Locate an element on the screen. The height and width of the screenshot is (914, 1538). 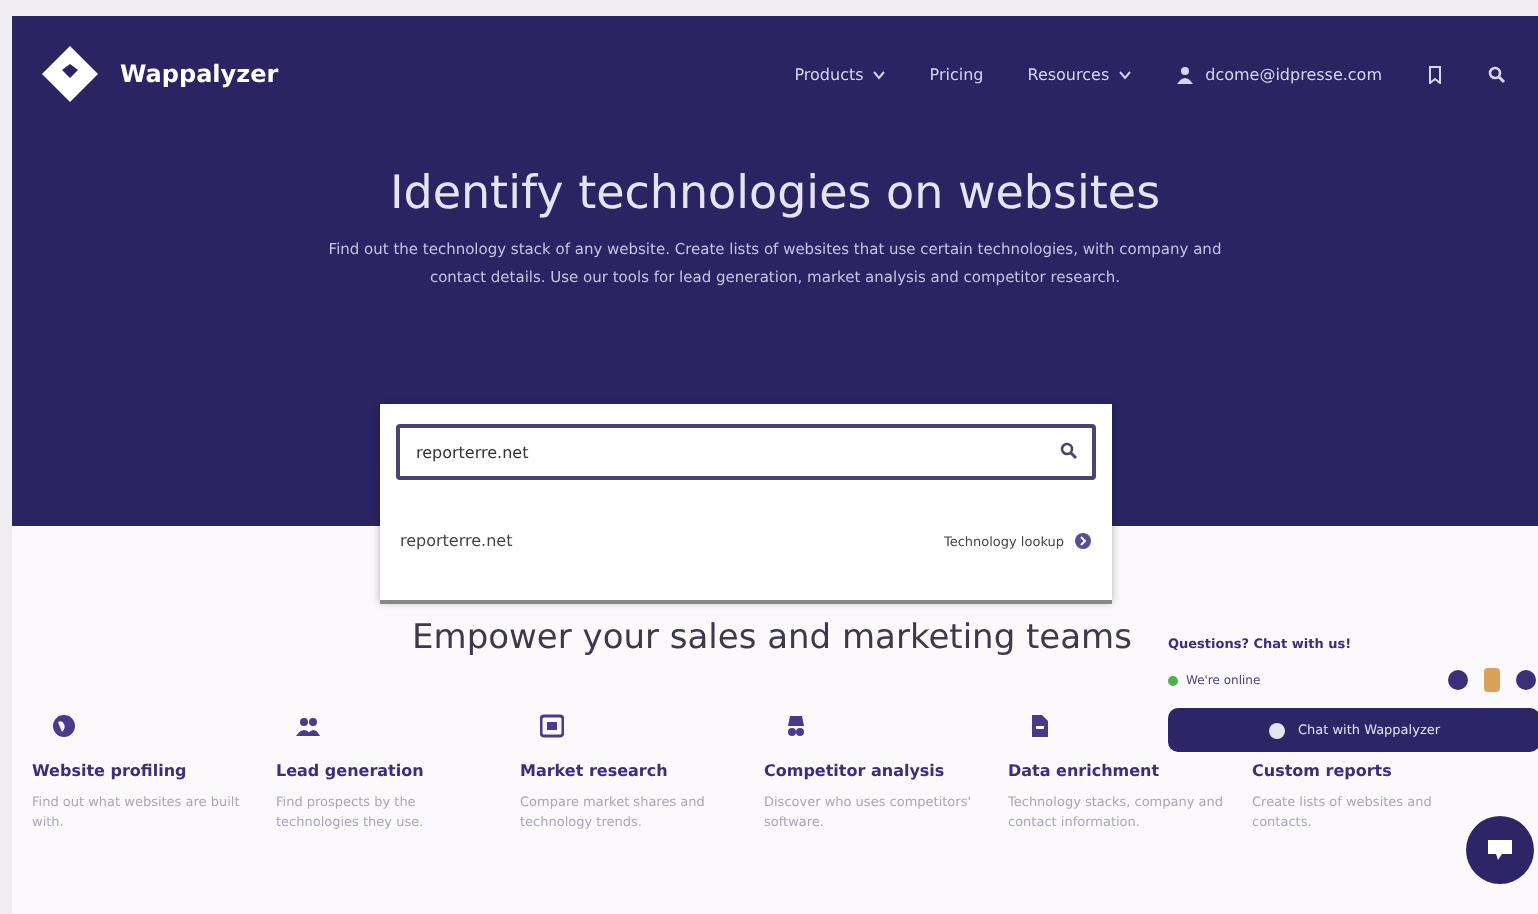
search-field: reporterre.net is located at coordinates (746, 452).